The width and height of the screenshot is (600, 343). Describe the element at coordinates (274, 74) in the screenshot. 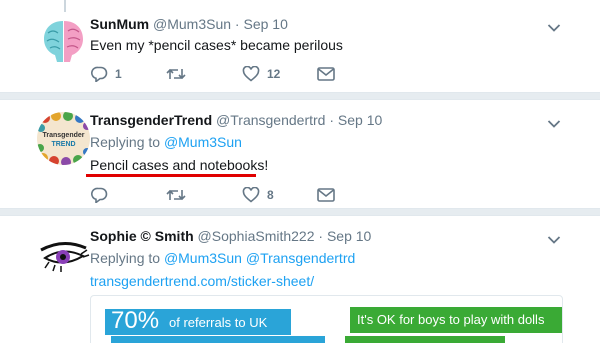

I see `like-count: 12` at that location.